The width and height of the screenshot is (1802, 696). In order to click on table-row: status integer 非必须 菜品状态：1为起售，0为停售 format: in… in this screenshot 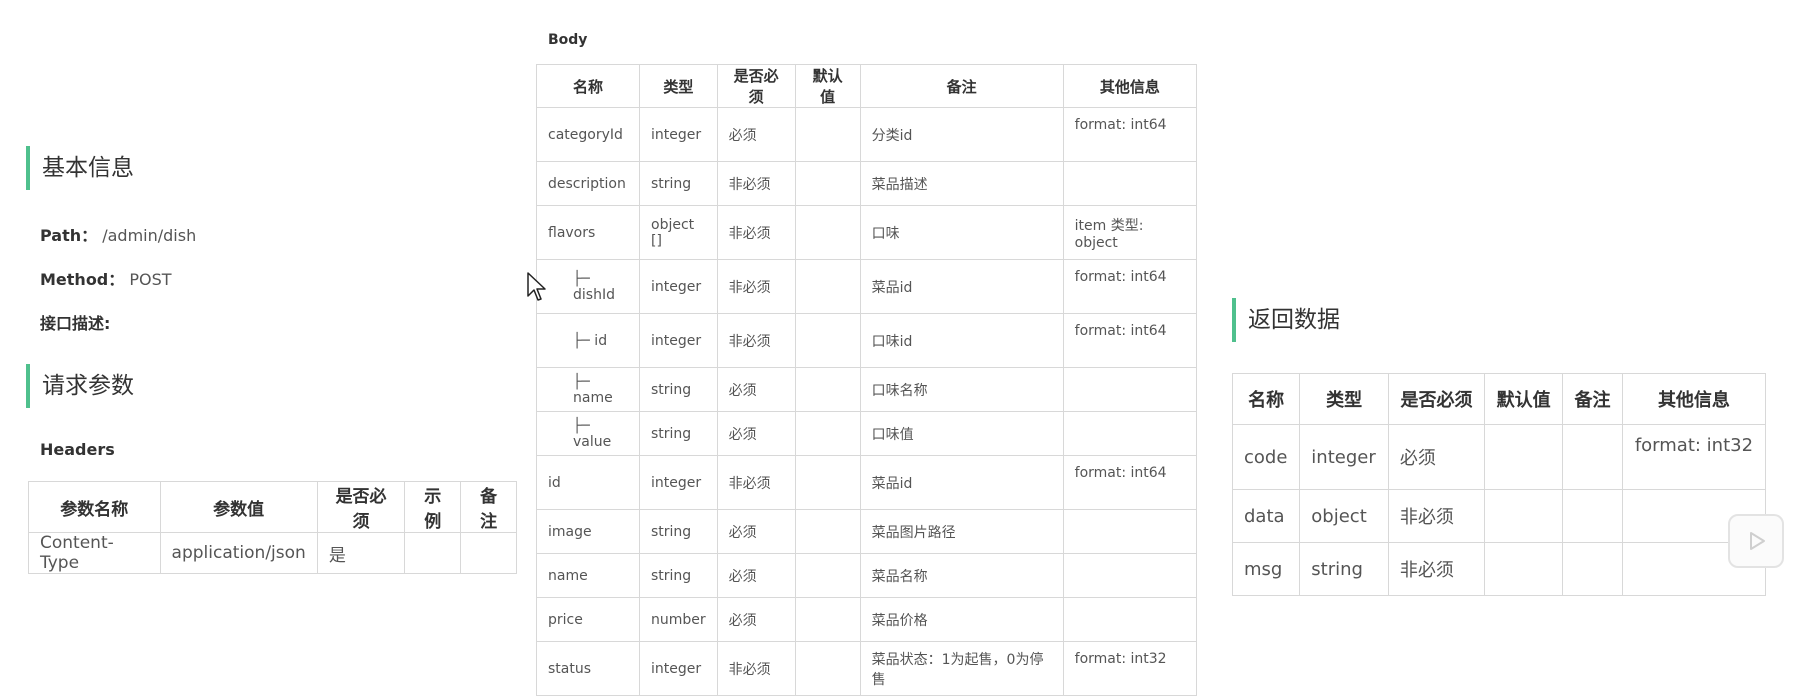, I will do `click(867, 668)`.